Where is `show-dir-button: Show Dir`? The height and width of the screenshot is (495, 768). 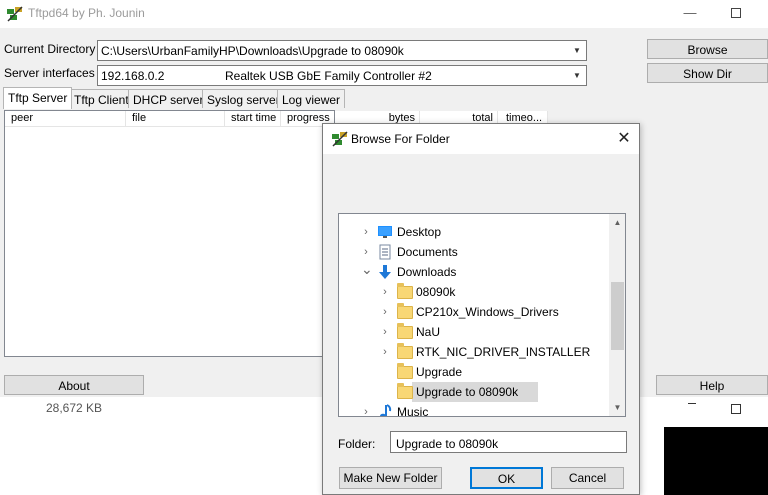
show-dir-button: Show Dir is located at coordinates (707, 73).